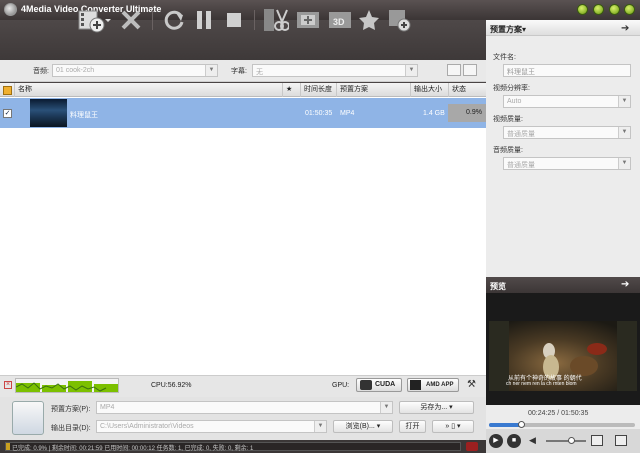 This screenshot has height=473, width=640. I want to click on svg-text: 3D, so click(339, 22).